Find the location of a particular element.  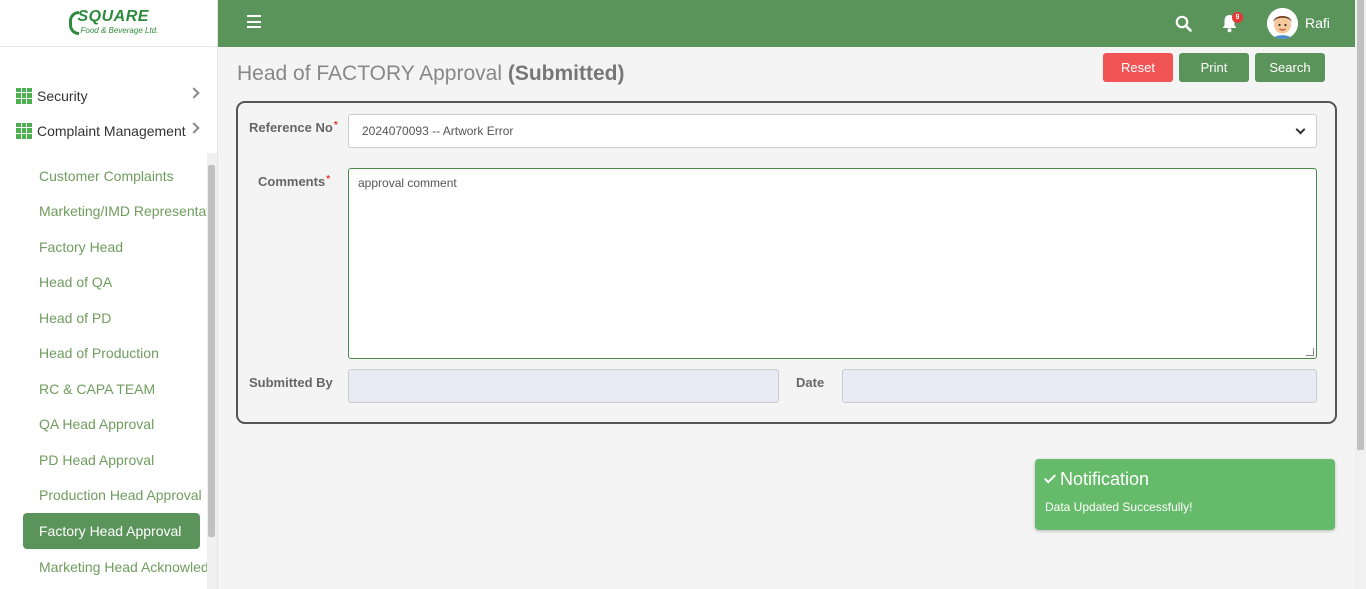

reference-no-select: 2024070093 -- Artwork Error is located at coordinates (832, 131).